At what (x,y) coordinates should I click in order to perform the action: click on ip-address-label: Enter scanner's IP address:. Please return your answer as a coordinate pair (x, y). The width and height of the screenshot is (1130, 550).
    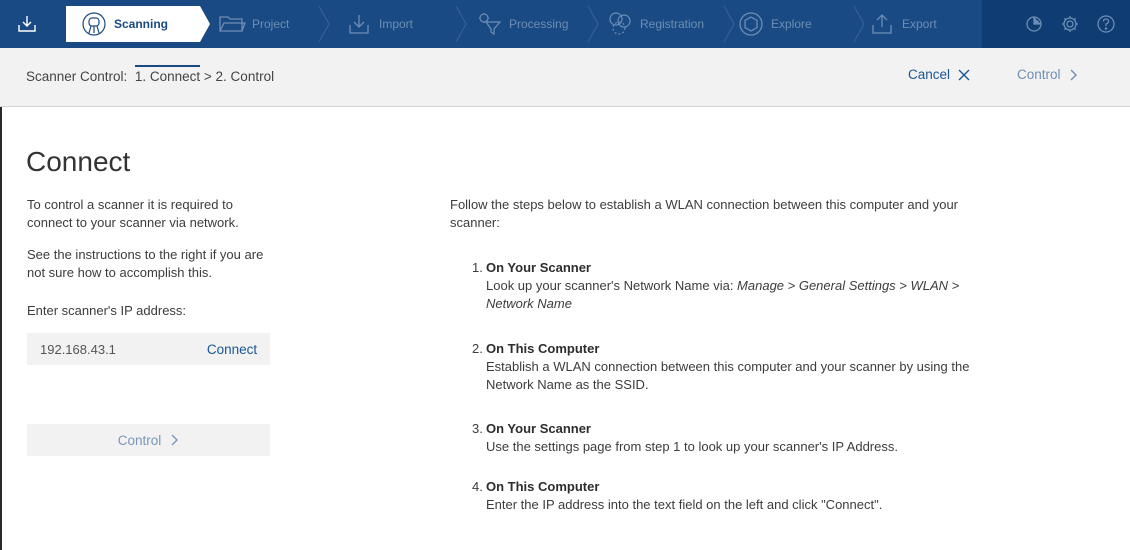
    Looking at the image, I should click on (107, 310).